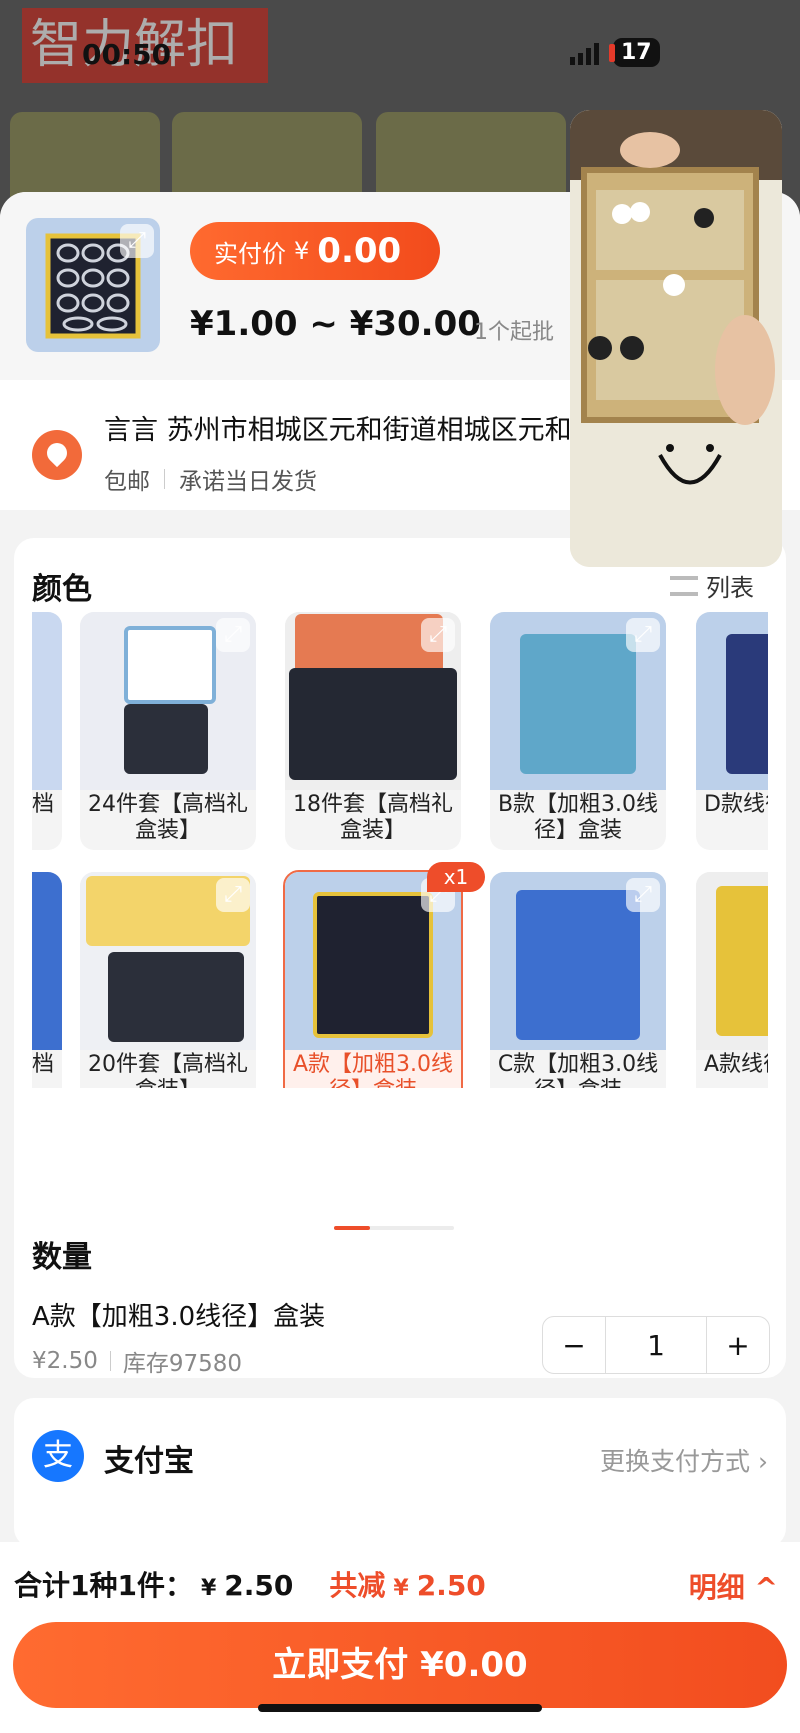 This screenshot has height=1733, width=800. I want to click on address-tags: 包邮 承诺当日发货, so click(210, 479).